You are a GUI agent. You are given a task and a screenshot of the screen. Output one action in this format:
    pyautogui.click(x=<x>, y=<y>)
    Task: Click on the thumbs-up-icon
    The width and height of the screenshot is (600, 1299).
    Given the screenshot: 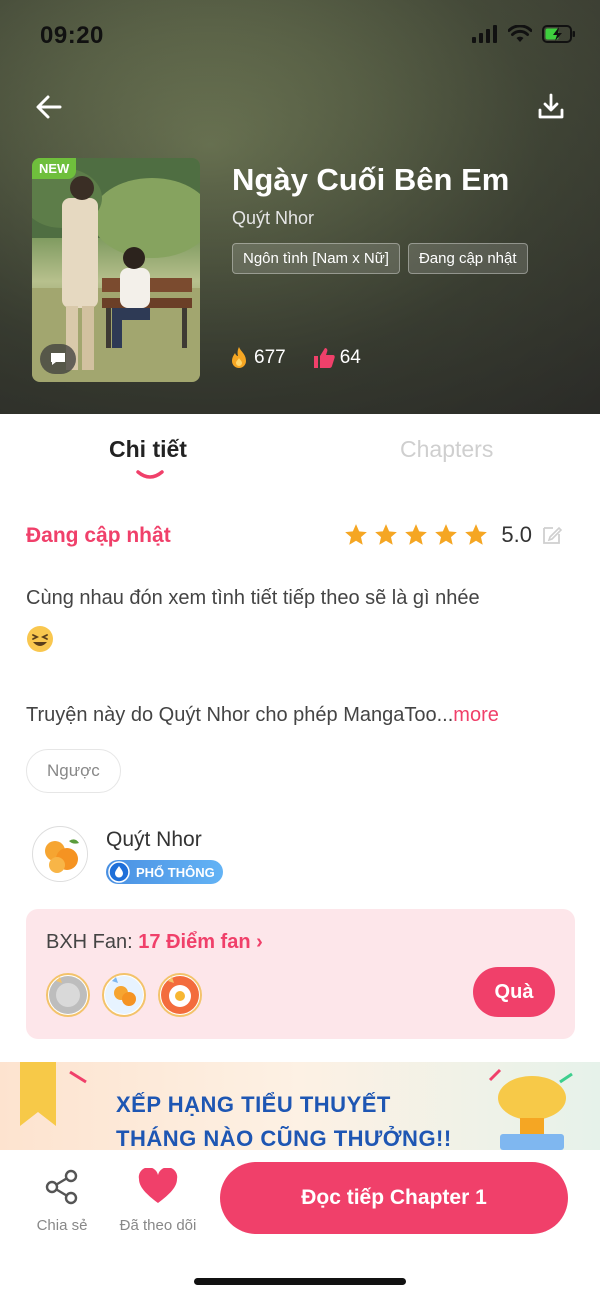 What is the action you would take?
    pyautogui.click(x=324, y=358)
    